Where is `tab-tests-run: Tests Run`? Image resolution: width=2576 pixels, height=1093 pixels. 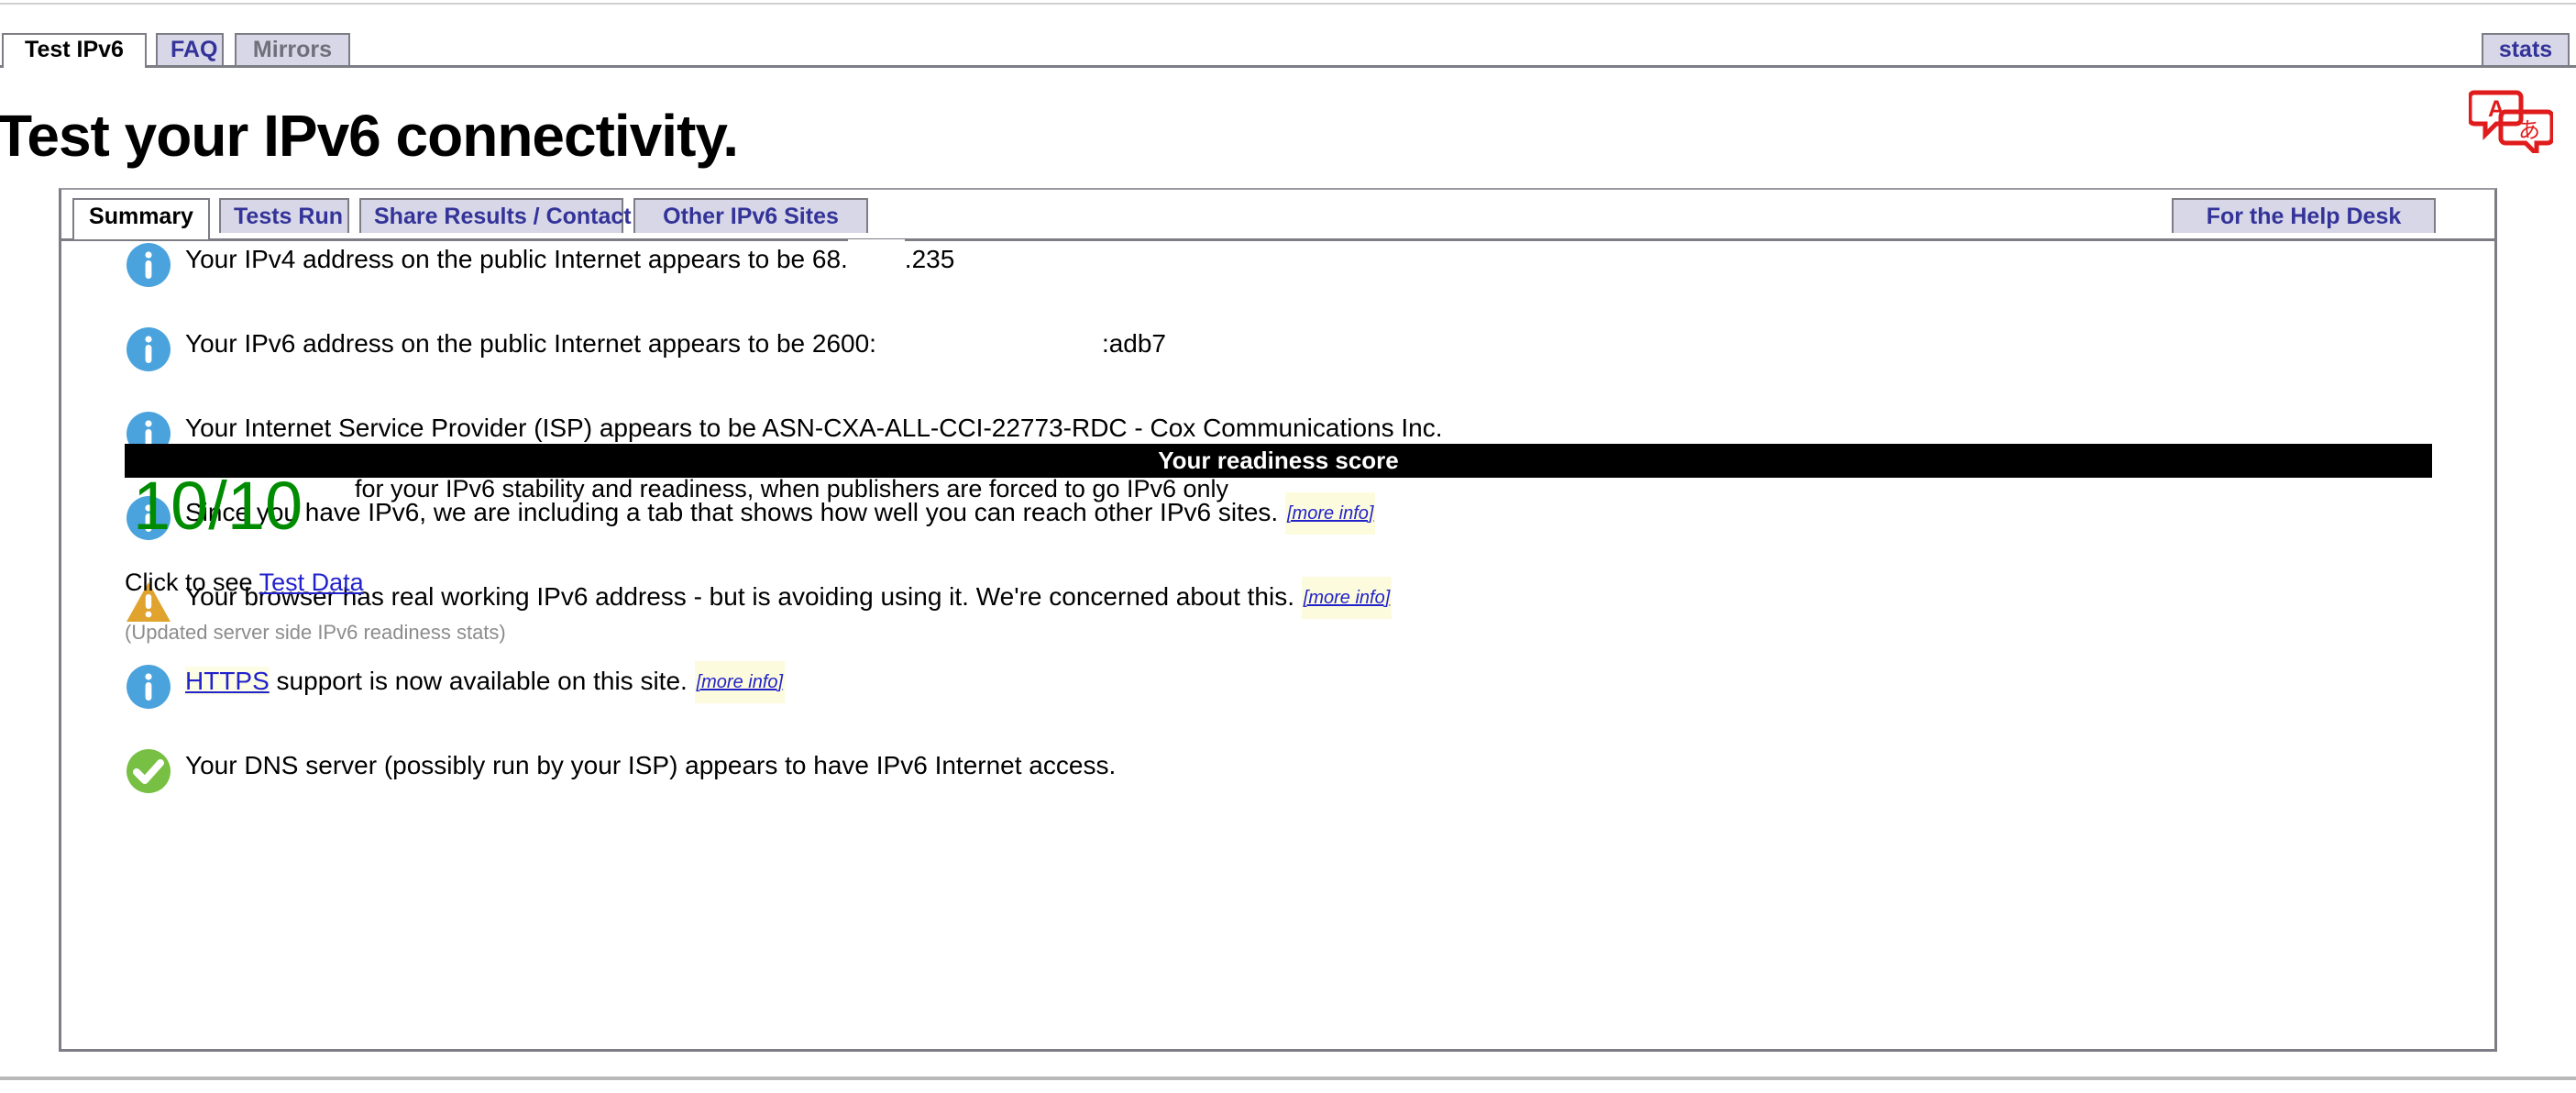
tab-tests-run: Tests Run is located at coordinates (284, 215).